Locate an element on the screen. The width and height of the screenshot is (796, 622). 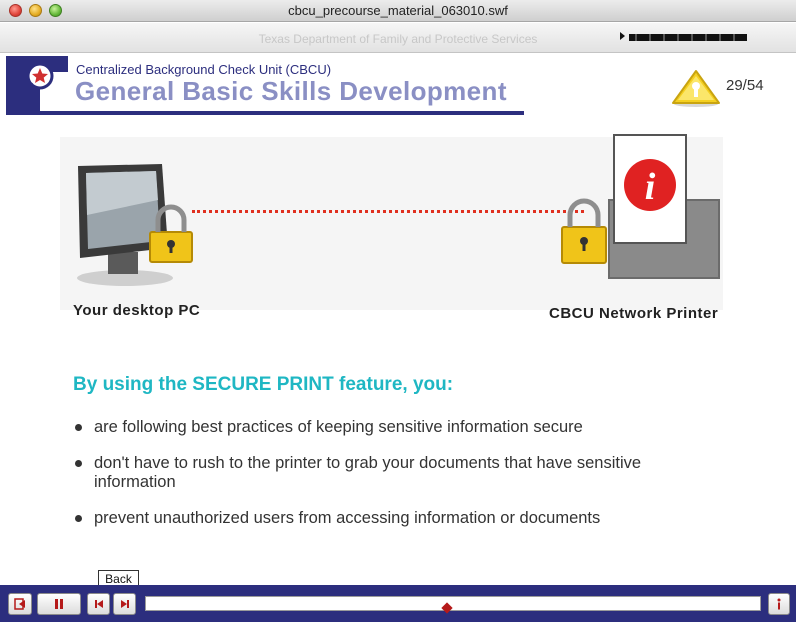
exit-icon is located at coordinates (19, 604).